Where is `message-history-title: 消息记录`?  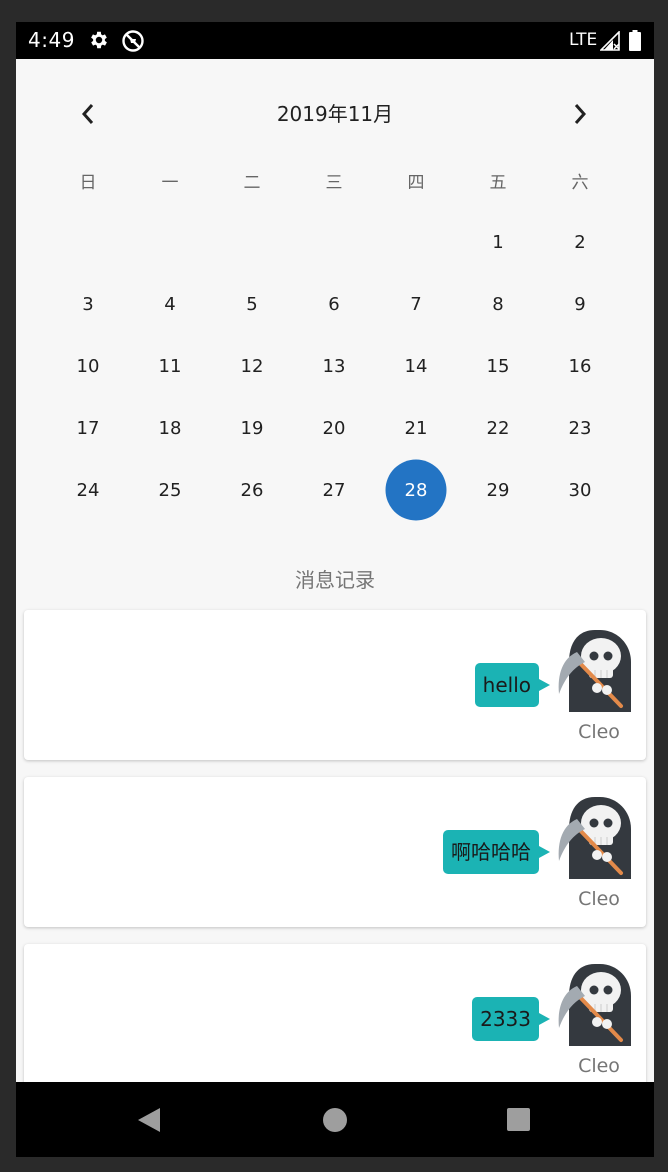 message-history-title: 消息记录 is located at coordinates (335, 580).